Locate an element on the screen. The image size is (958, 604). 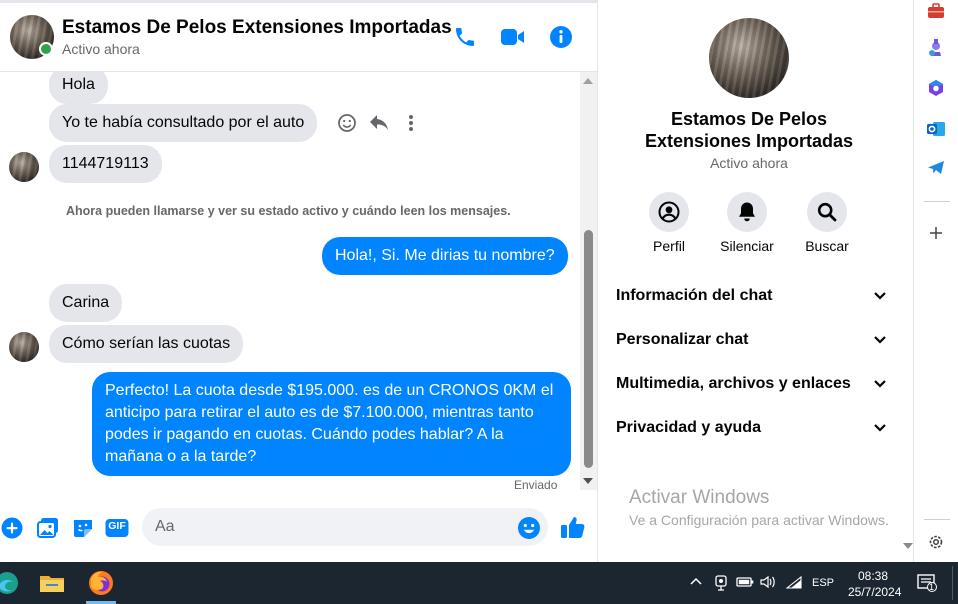
delivery-status: Enviado is located at coordinates (536, 485).